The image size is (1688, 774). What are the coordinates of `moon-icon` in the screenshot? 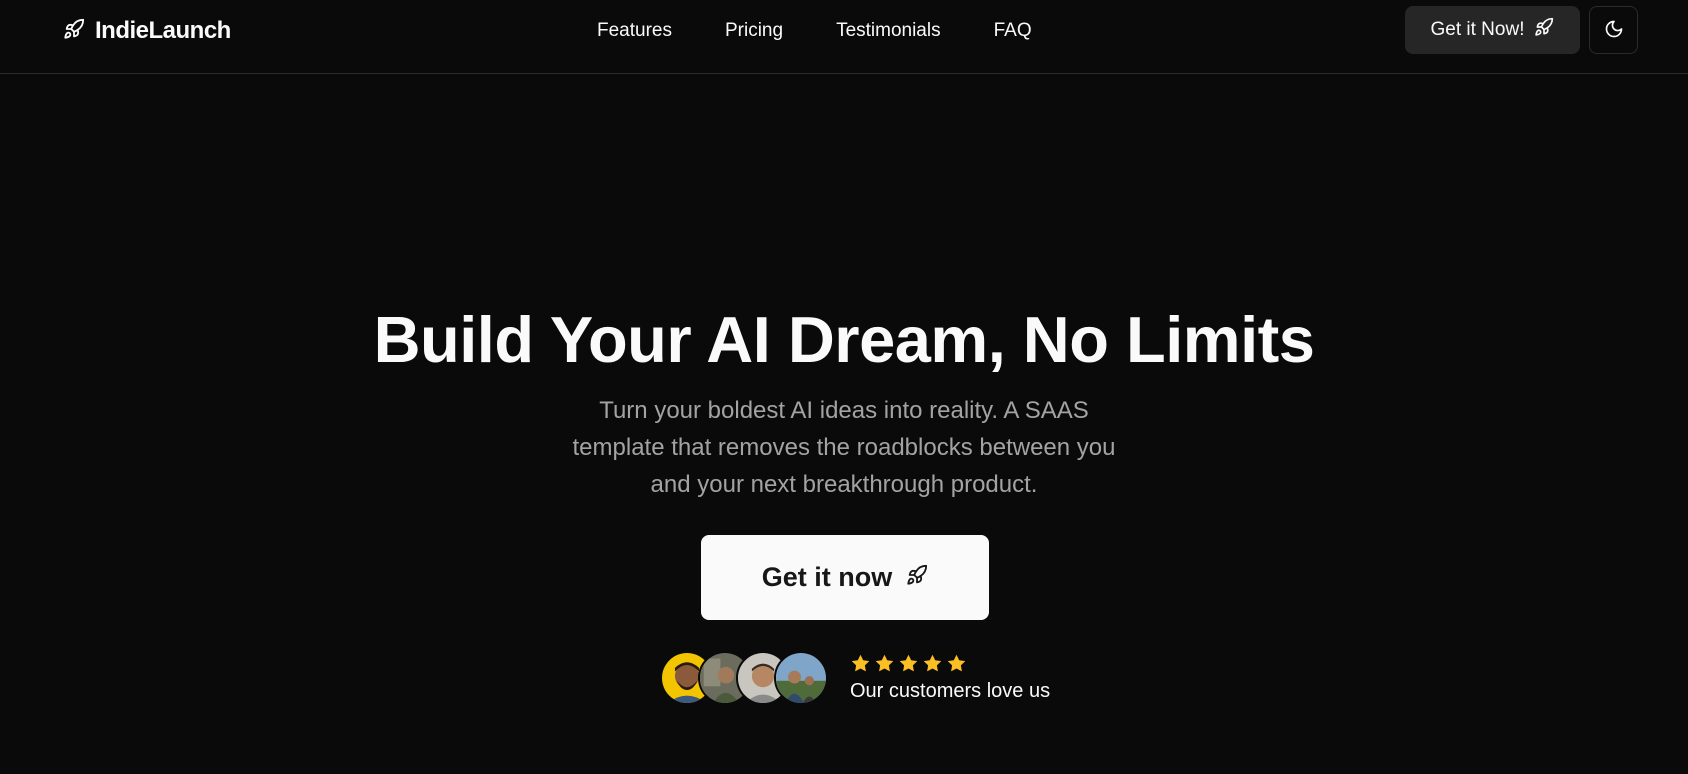 It's located at (1614, 30).